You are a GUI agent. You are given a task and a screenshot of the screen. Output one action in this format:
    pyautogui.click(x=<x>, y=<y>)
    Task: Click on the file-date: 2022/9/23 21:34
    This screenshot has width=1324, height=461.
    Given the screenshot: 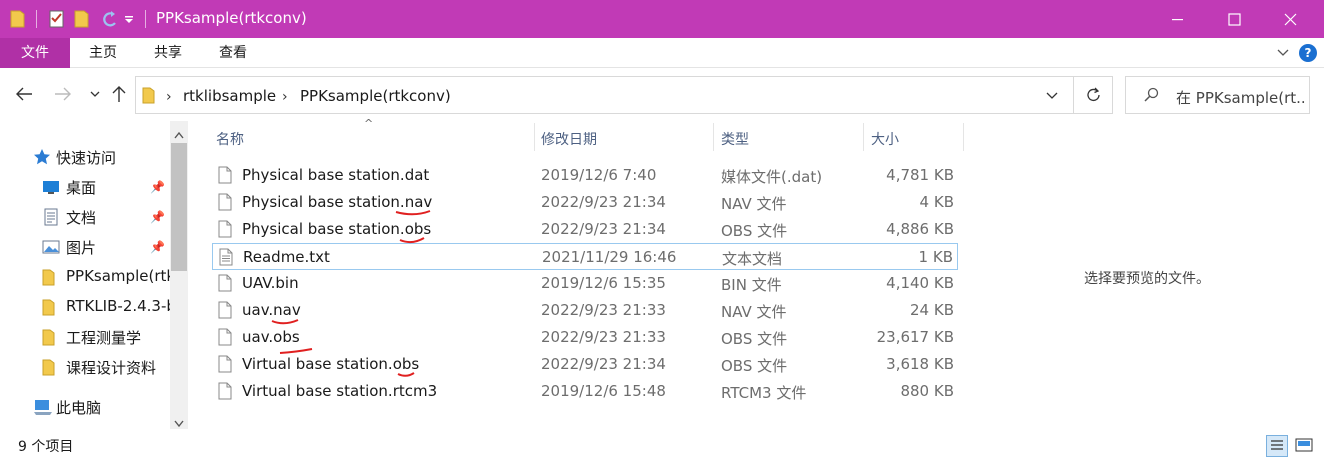 What is the action you would take?
    pyautogui.click(x=603, y=364)
    